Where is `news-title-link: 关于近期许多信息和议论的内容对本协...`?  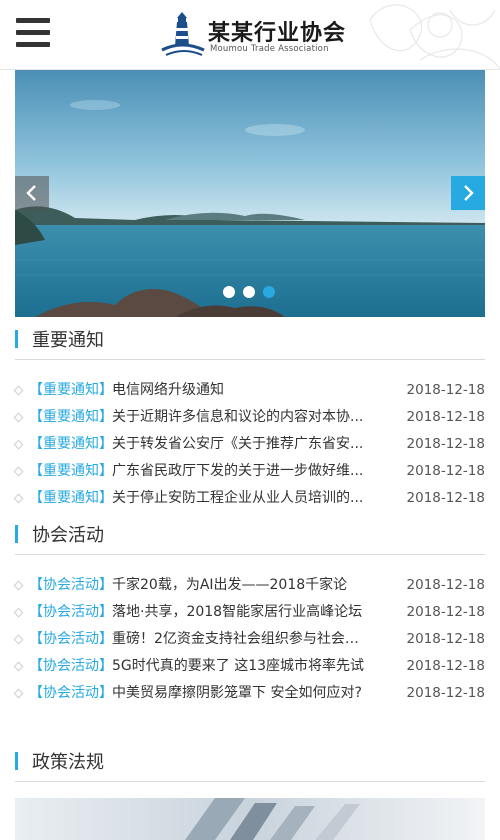
news-title-link: 关于近期许多信息和议论的内容对本协... is located at coordinates (242, 417).